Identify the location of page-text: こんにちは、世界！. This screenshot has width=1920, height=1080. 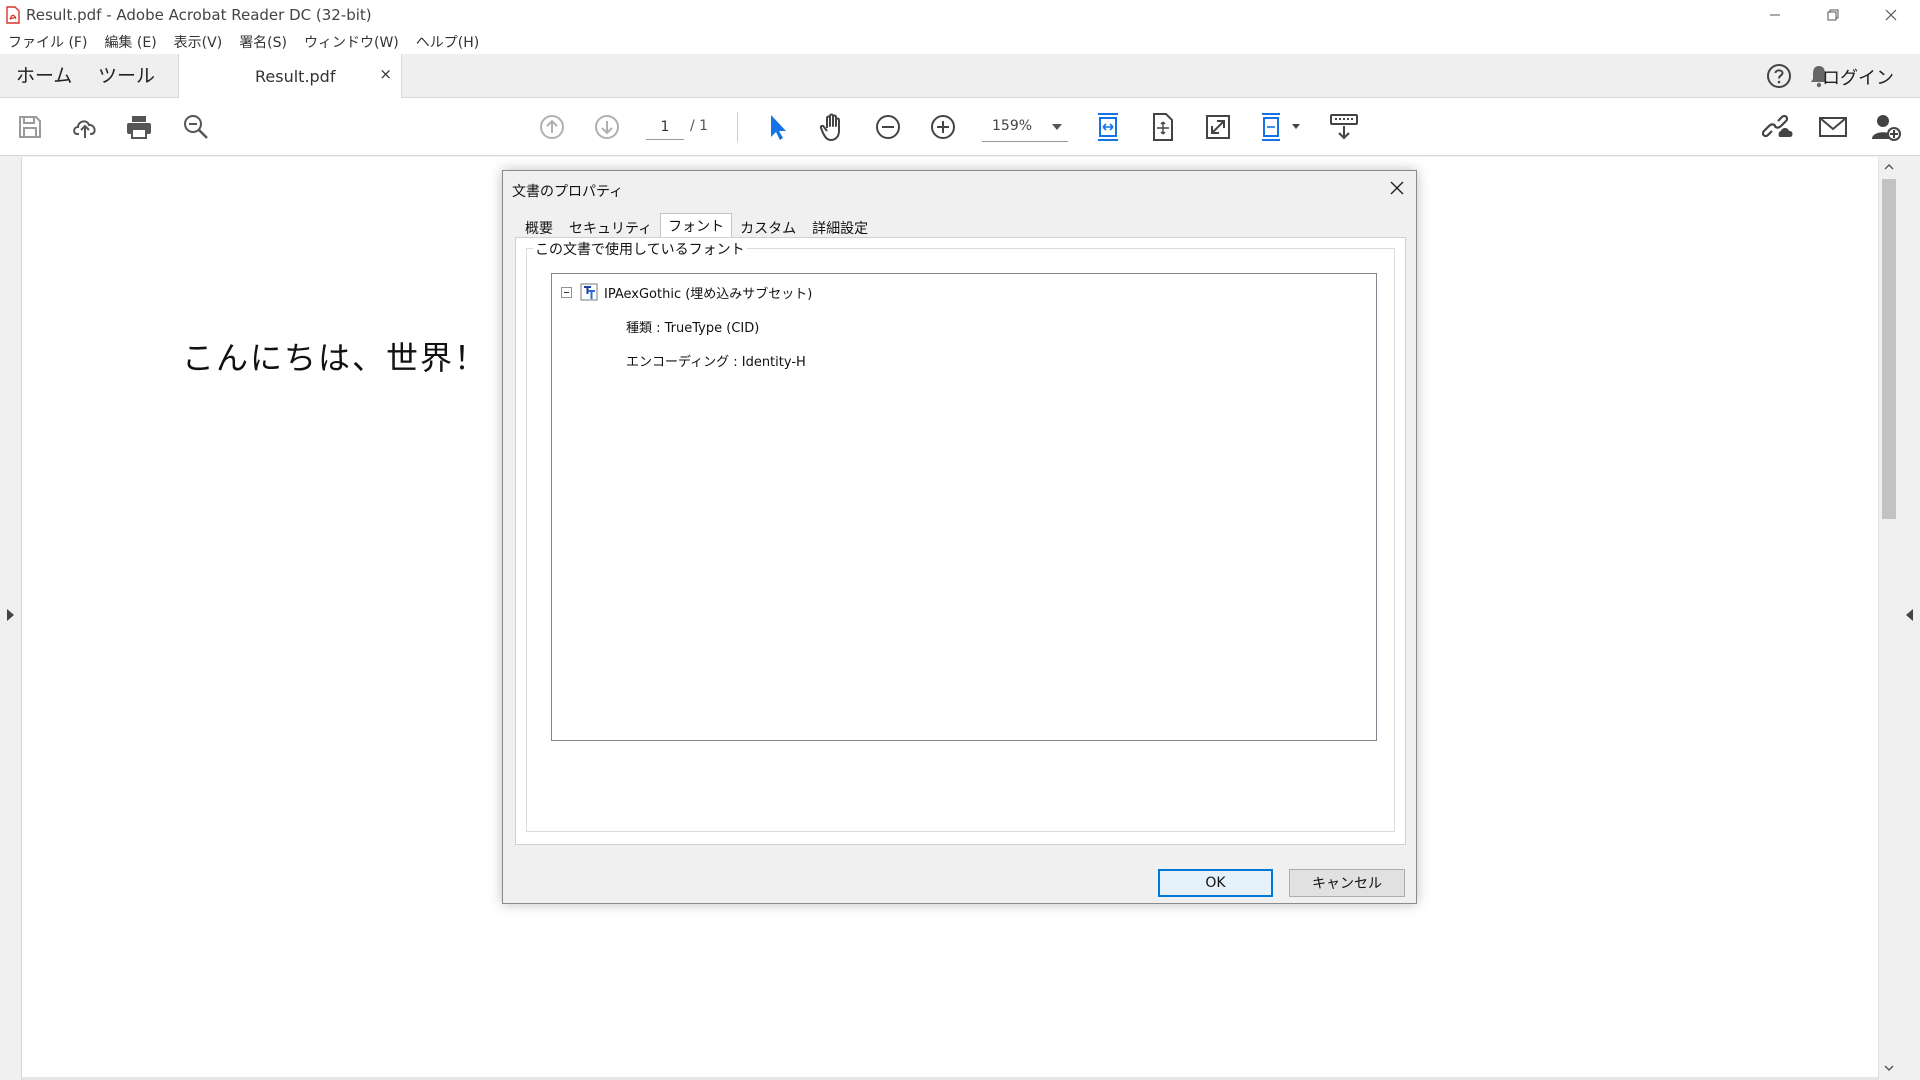
(335, 358).